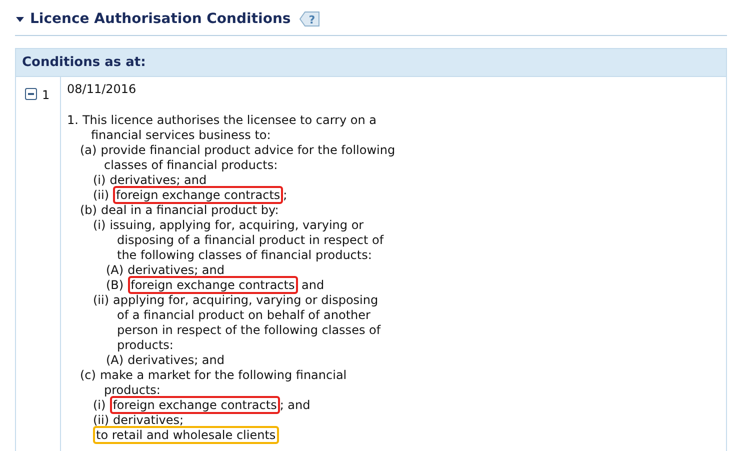  What do you see at coordinates (102, 89) in the screenshot?
I see `condition-date: 08/11/2016` at bounding box center [102, 89].